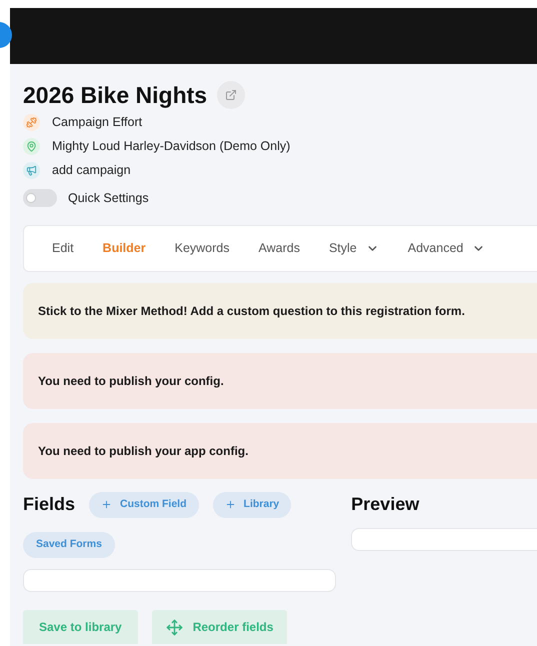 The image size is (537, 646). I want to click on tab: Edit, so click(63, 248).